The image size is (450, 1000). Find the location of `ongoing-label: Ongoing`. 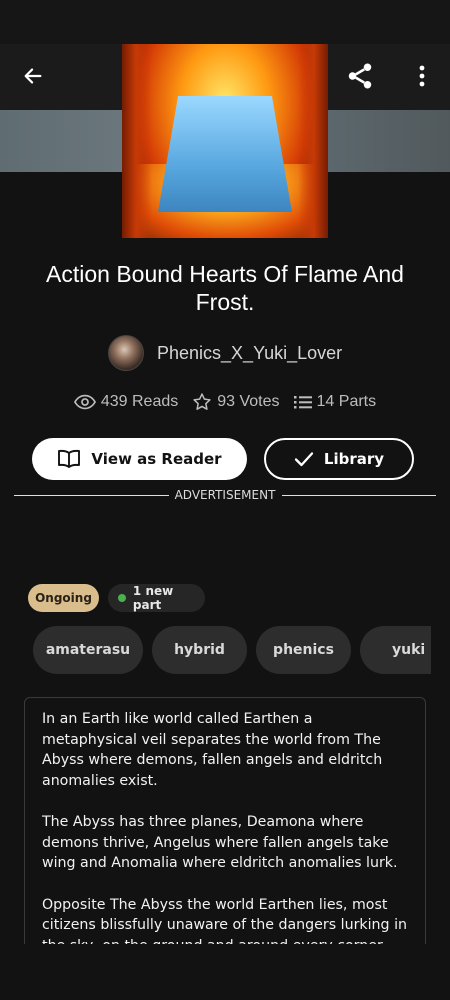

ongoing-label: Ongoing is located at coordinates (63, 598).